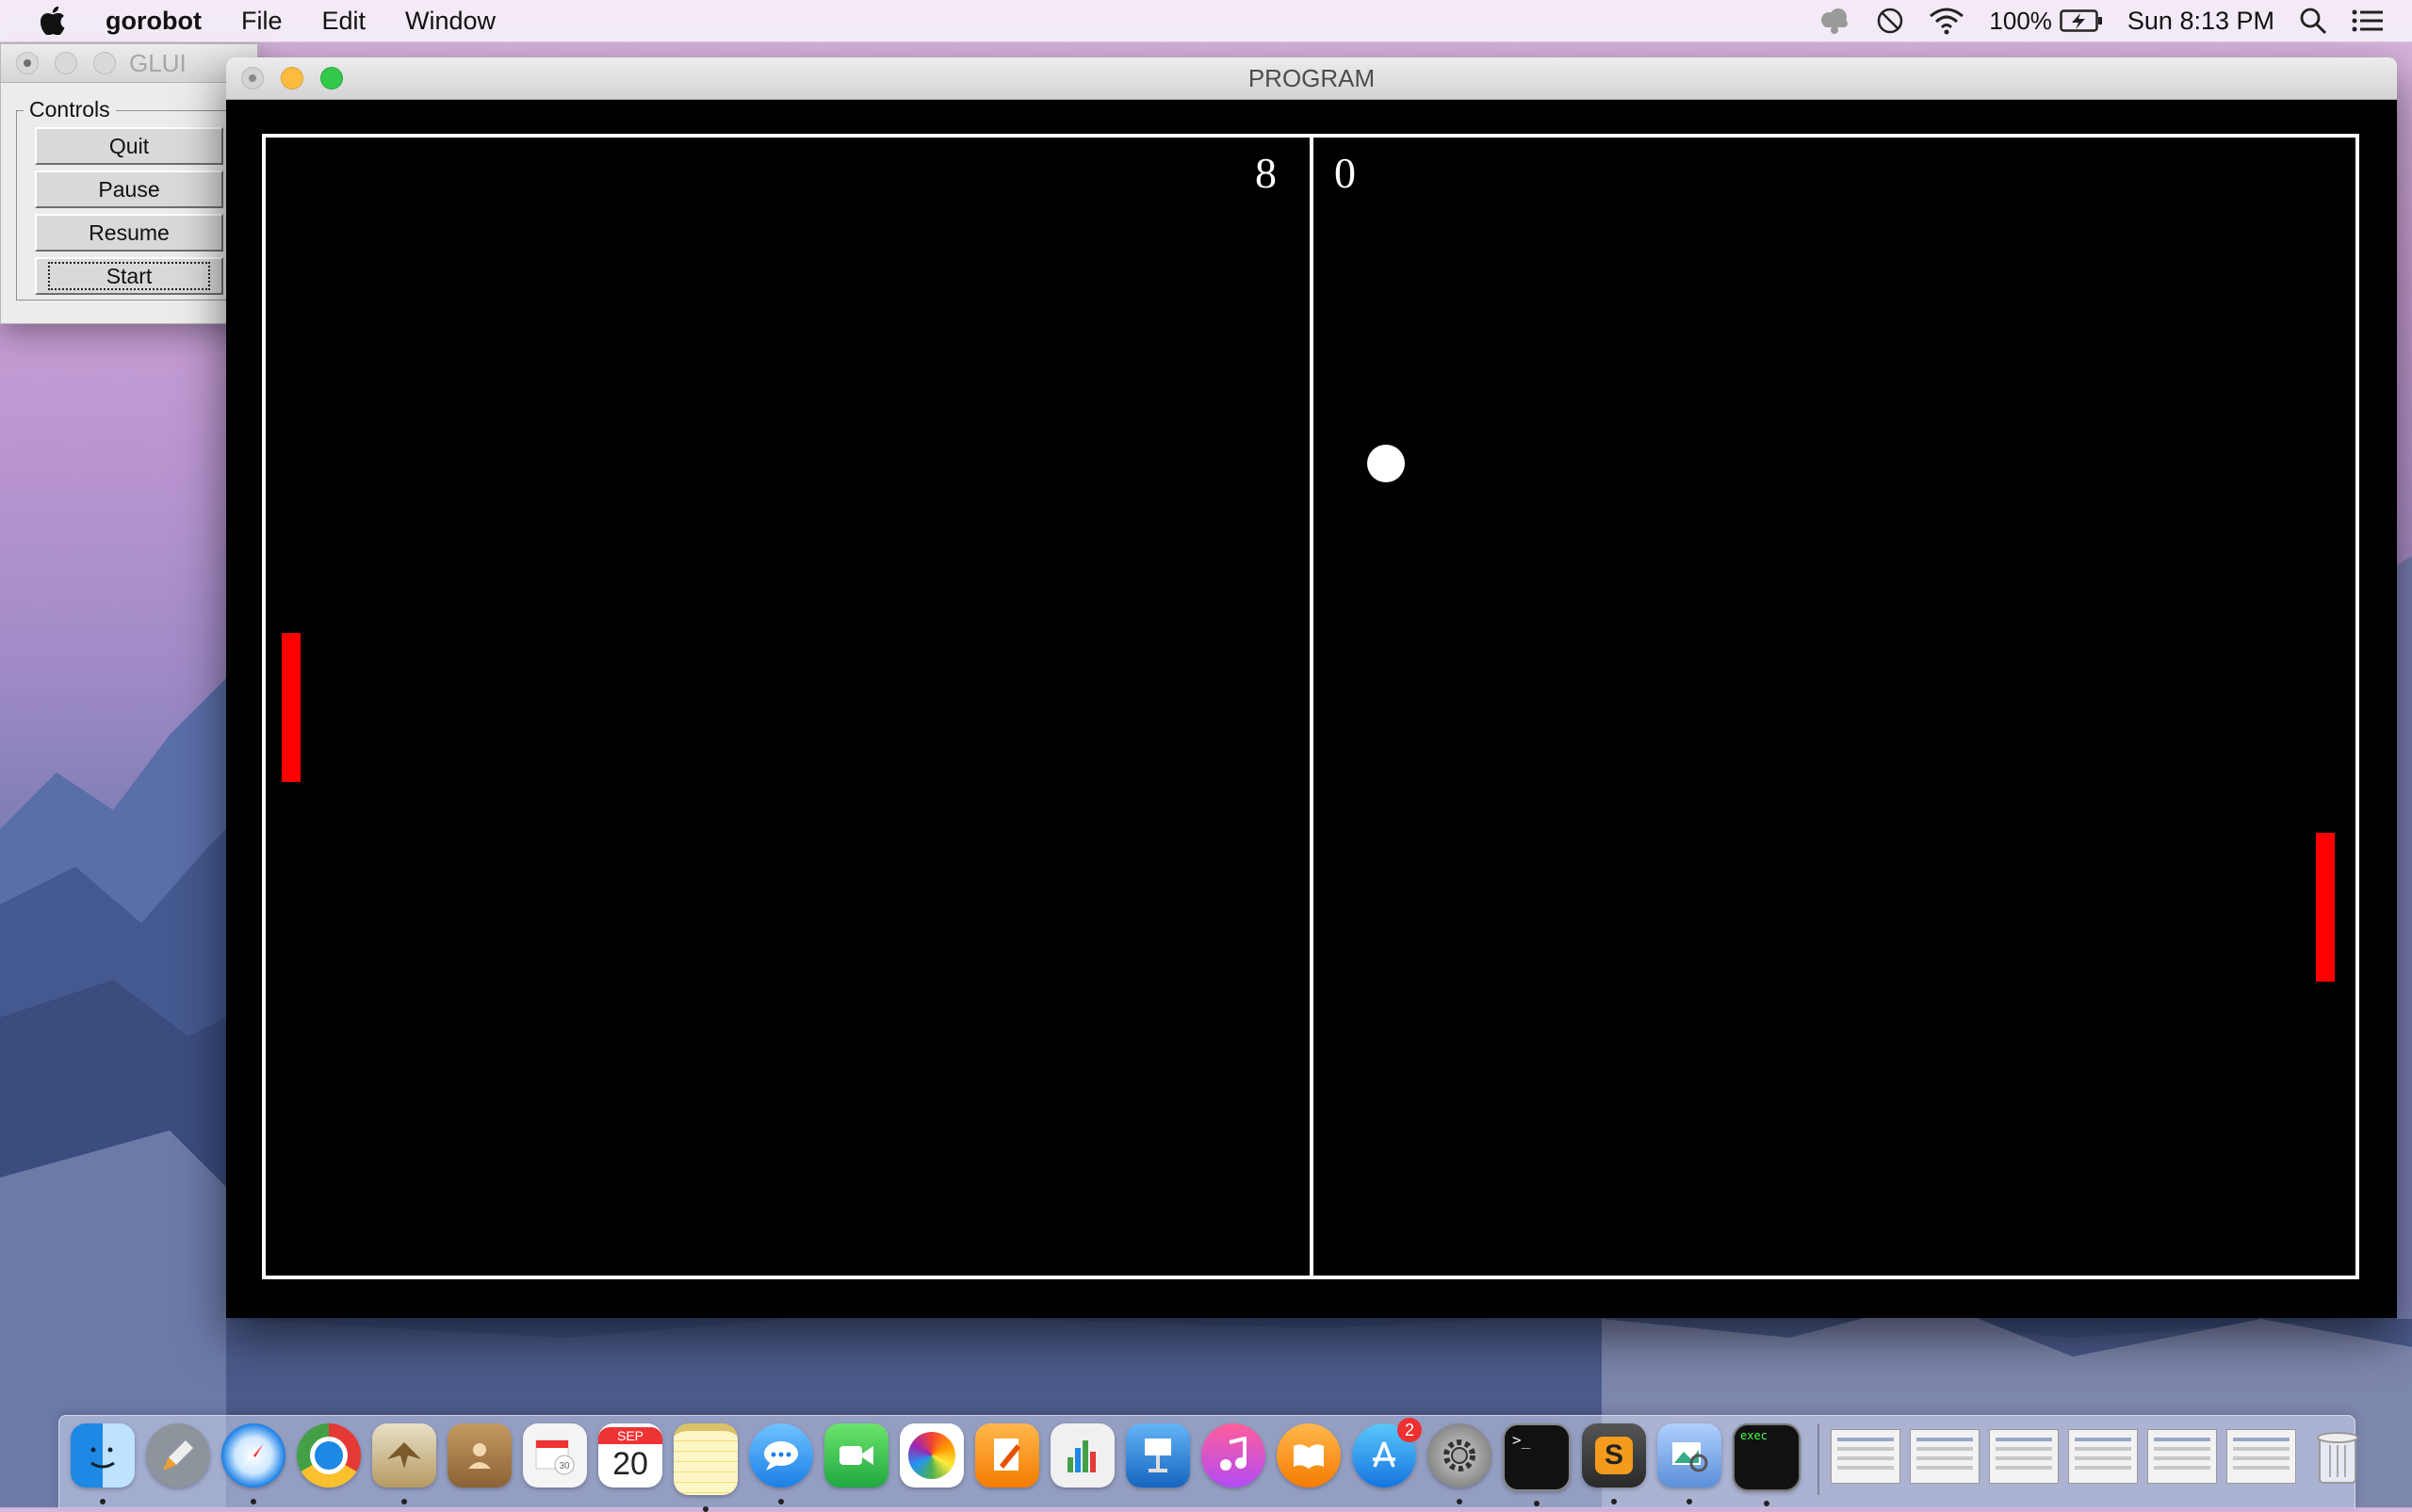  What do you see at coordinates (343, 20) in the screenshot?
I see `menu-edit: Edit` at bounding box center [343, 20].